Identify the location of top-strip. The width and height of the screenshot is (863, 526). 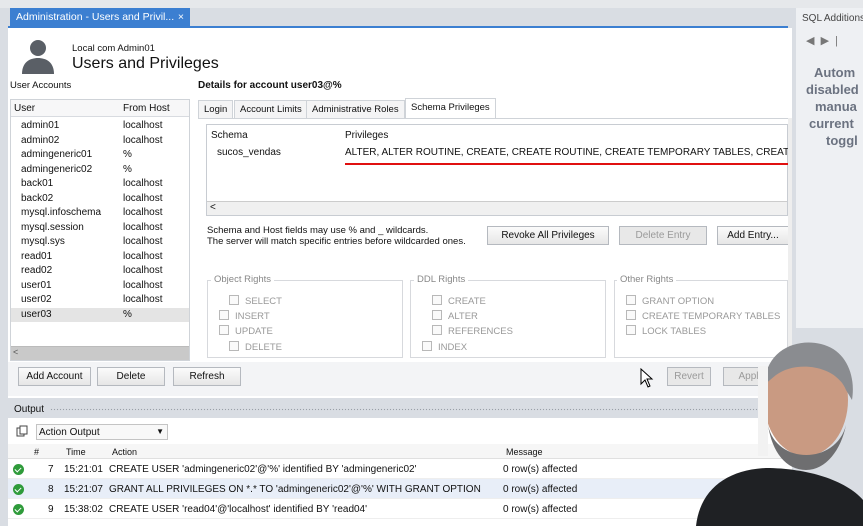
(431, 4).